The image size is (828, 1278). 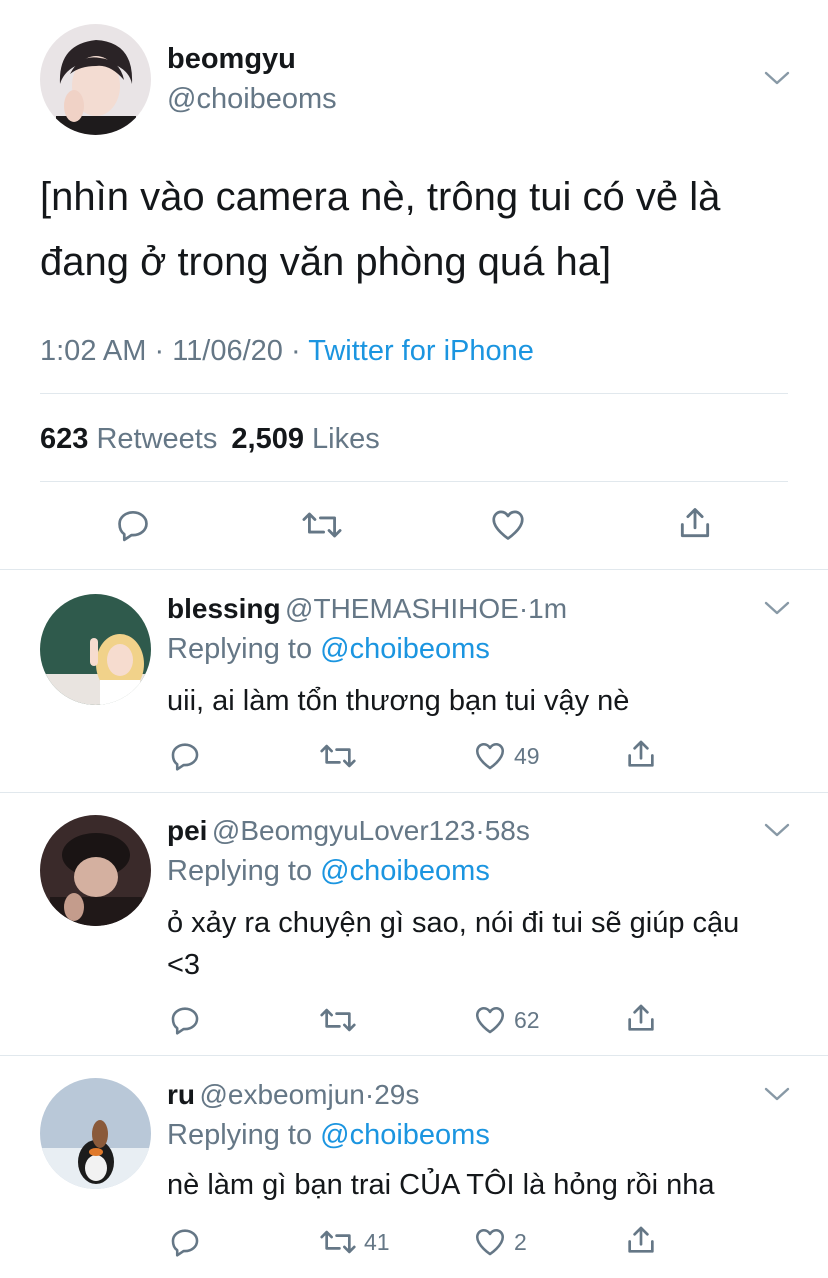 What do you see at coordinates (181, 1094) in the screenshot?
I see `reply-author-name: ru` at bounding box center [181, 1094].